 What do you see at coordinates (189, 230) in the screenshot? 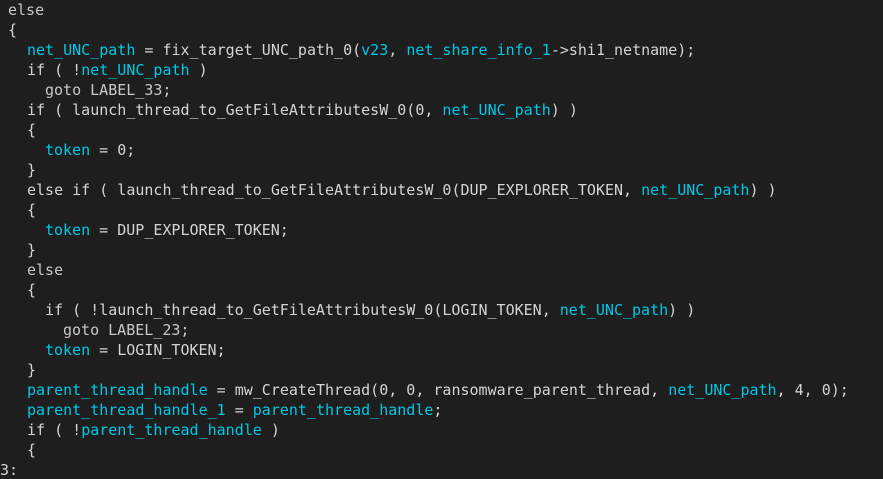
I see `code-token: = DUP_EXPLORER_TOKEN;` at bounding box center [189, 230].